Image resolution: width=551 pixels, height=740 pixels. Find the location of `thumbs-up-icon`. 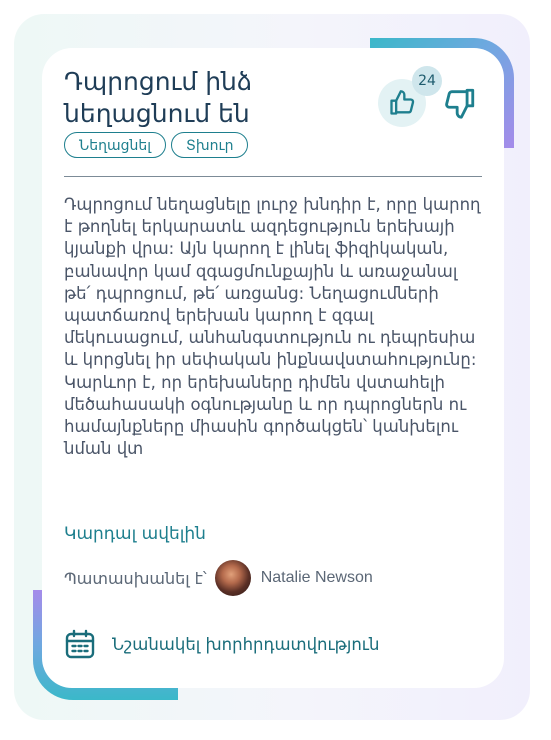

thumbs-up-icon is located at coordinates (402, 102).